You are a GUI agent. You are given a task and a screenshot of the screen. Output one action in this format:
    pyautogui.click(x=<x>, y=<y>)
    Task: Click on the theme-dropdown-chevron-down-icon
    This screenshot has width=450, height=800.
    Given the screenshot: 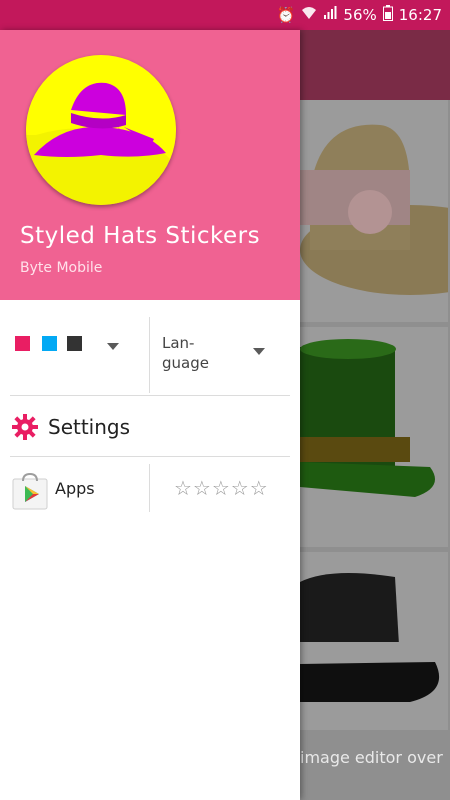 What is the action you would take?
    pyautogui.click(x=113, y=346)
    